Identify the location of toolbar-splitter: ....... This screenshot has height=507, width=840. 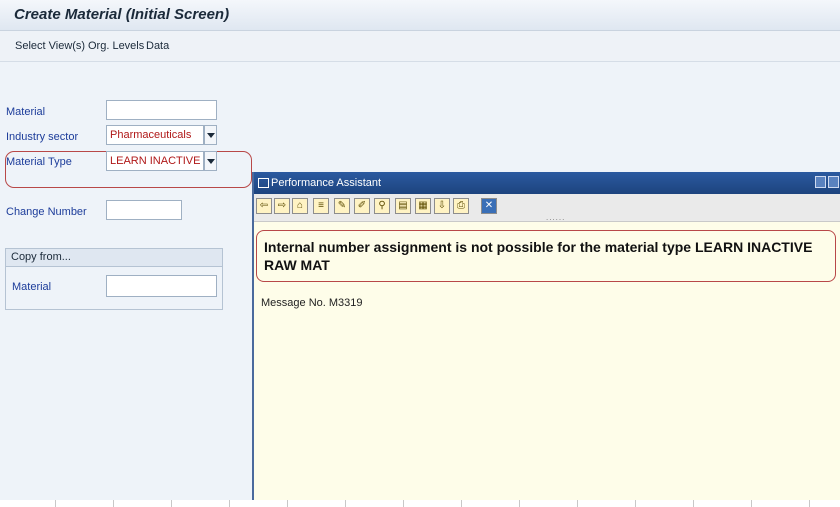
(556, 217).